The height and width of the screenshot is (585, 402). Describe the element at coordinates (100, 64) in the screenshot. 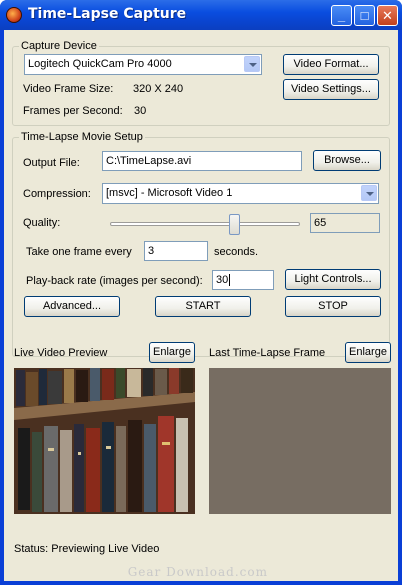

I see `device-select-value: Logitech QuickCam Pro 4000` at that location.